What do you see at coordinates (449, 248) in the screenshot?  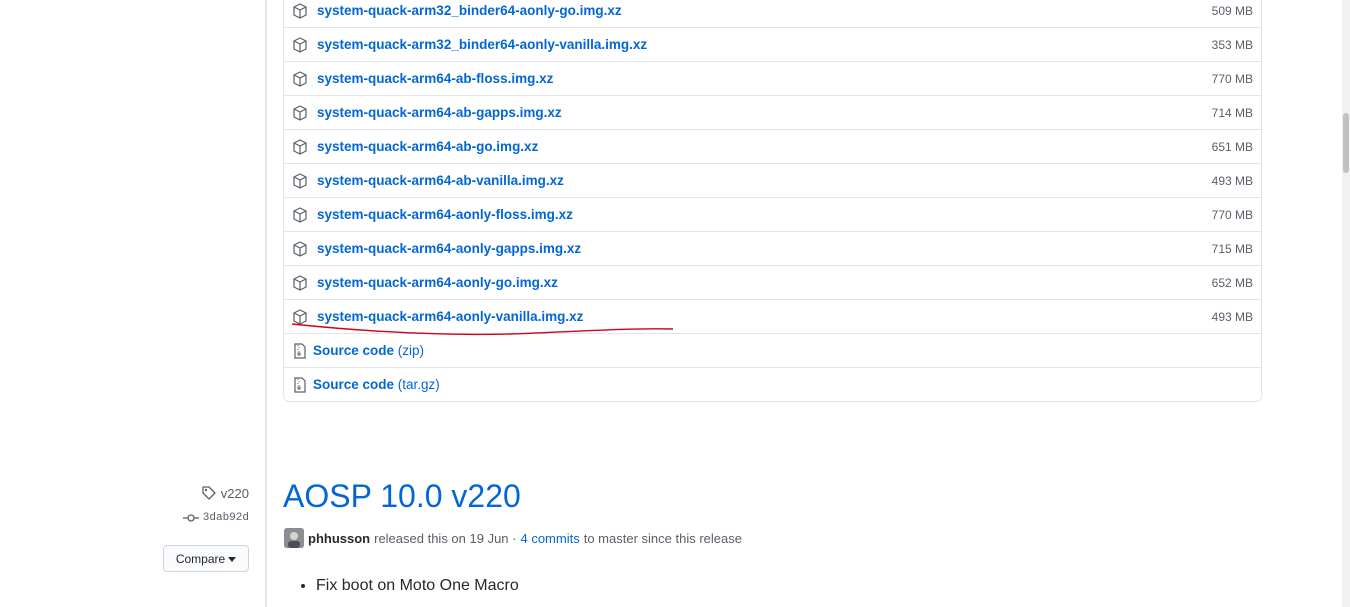 I see `asset-link: system-quack-arm64-aonly-gapps.img.xz` at bounding box center [449, 248].